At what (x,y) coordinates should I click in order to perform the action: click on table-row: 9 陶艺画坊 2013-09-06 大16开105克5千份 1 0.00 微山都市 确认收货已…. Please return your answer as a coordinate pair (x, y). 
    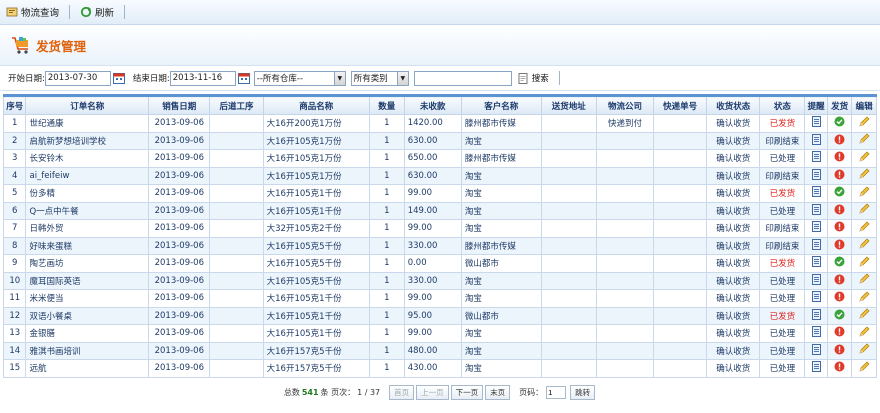
    Looking at the image, I should click on (439, 263).